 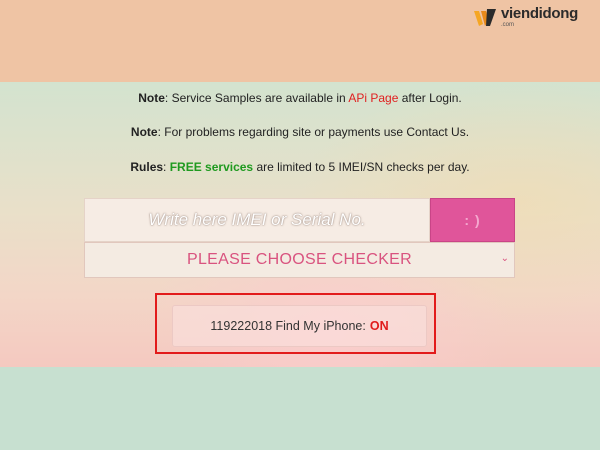 What do you see at coordinates (508, 25) in the screenshot?
I see `logo-domain: .com` at bounding box center [508, 25].